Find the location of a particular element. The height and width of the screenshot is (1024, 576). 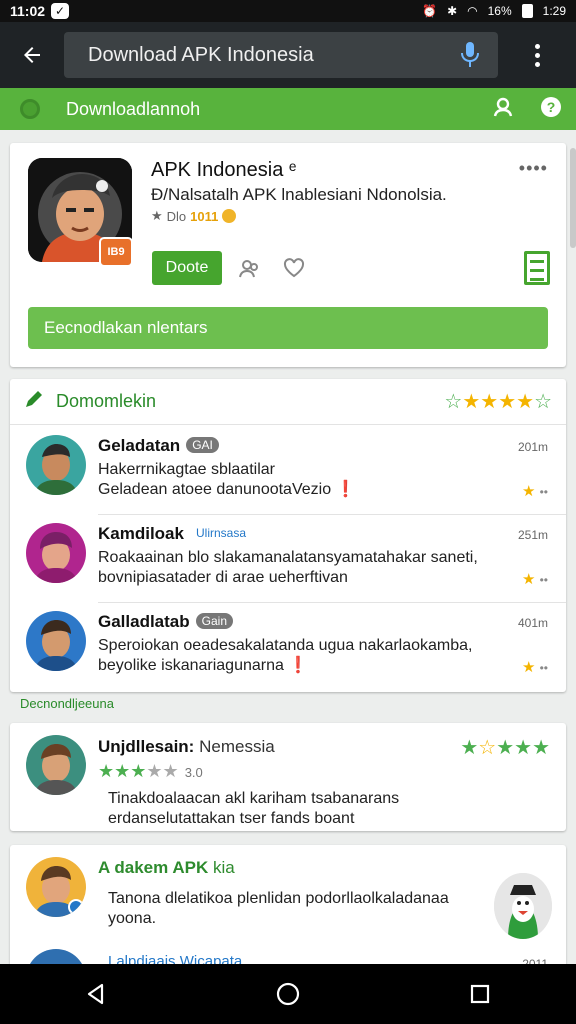

status-bar: 11:02 ✓ ⏰ ✱ ◠ 16% 1:29 is located at coordinates (288, 11).